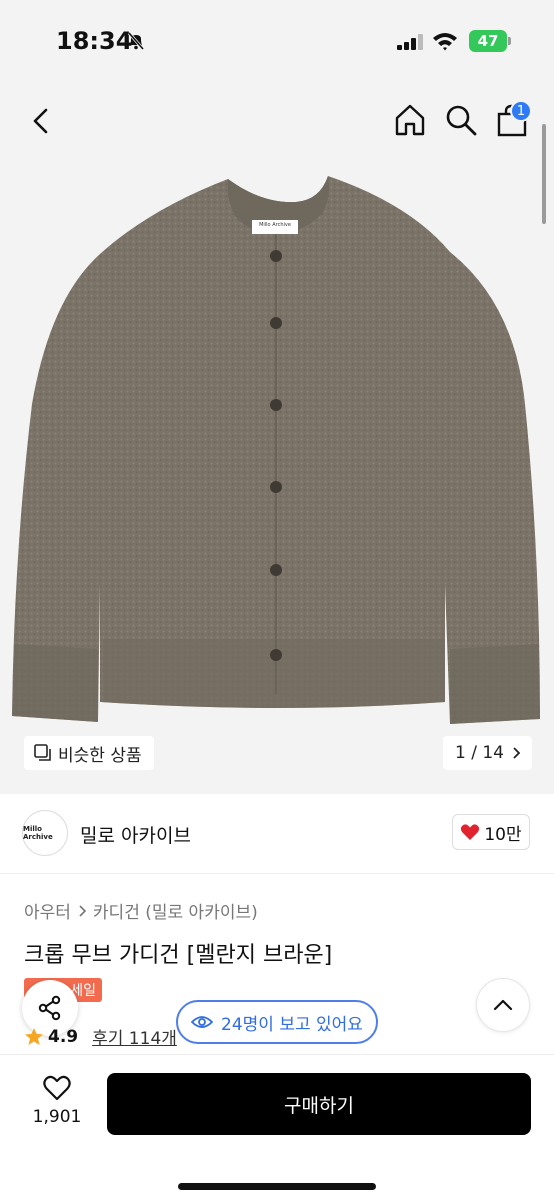 The image size is (554, 1200). Describe the element at coordinates (178, 955) in the screenshot. I see `product-title: 크롭 무브 가디건 [멜란지 브라운]` at that location.